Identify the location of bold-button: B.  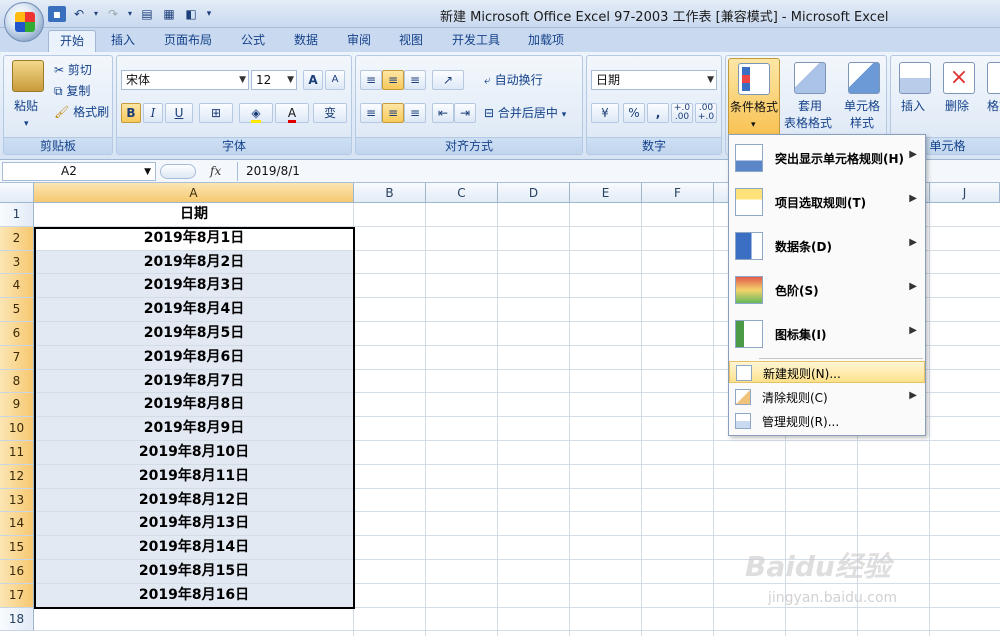
(131, 113).